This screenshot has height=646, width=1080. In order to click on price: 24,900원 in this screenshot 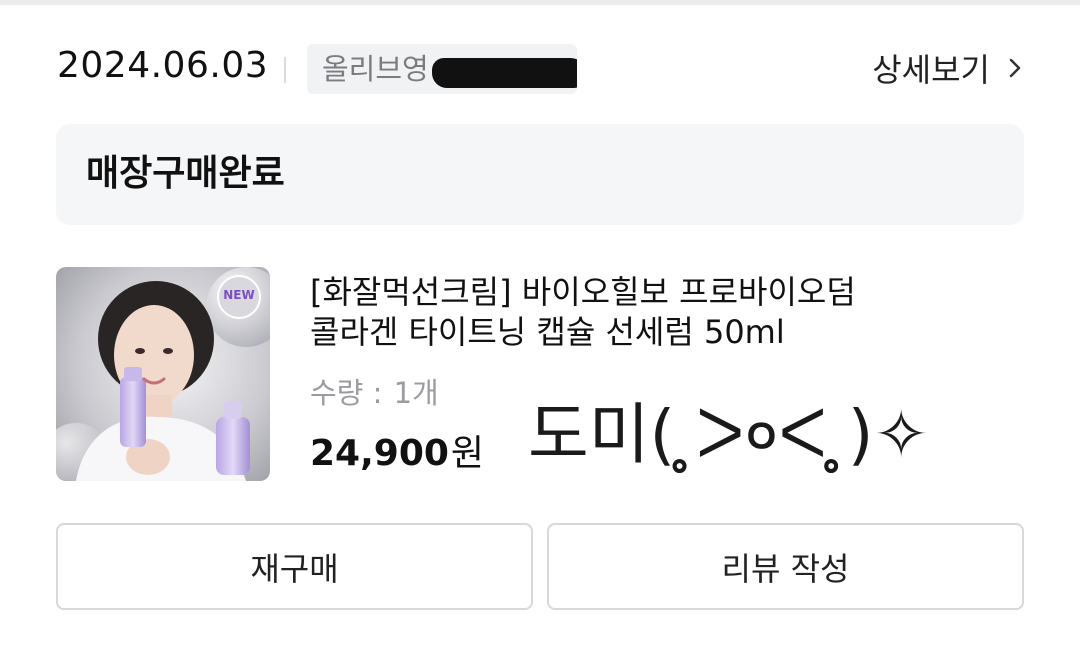, I will do `click(397, 454)`.